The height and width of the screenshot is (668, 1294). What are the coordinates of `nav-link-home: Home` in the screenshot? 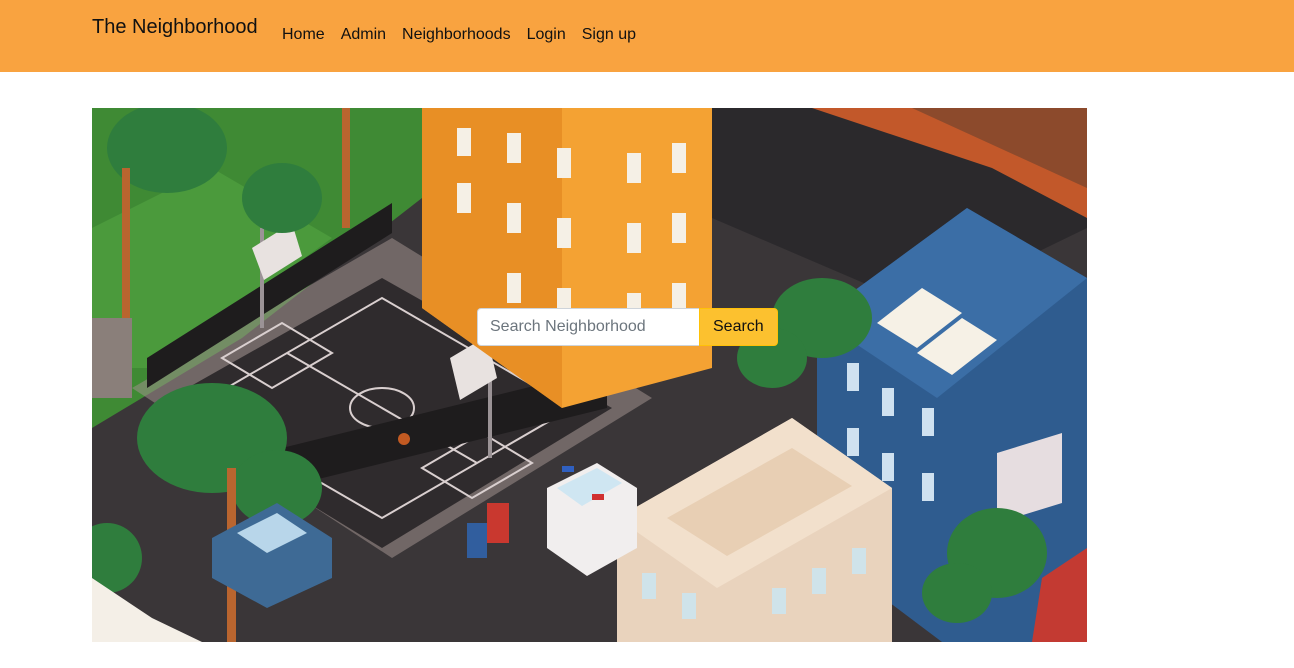 It's located at (303, 35).